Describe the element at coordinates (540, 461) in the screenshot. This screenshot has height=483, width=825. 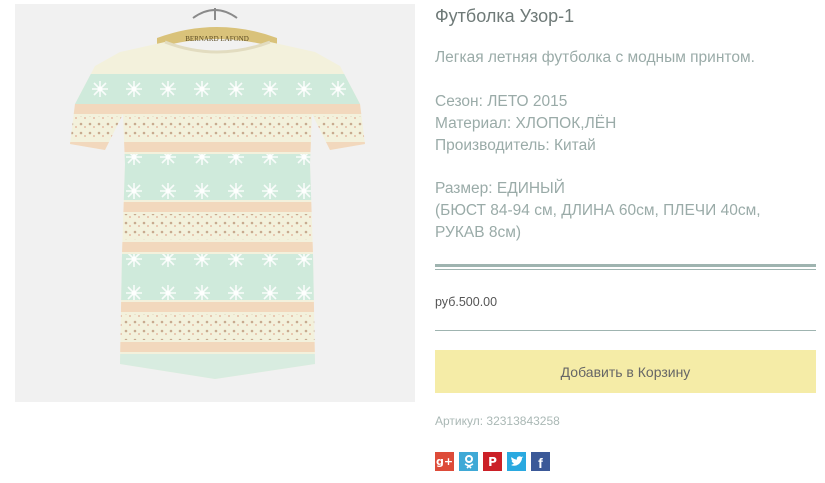
I see `facebook-icon: f` at that location.